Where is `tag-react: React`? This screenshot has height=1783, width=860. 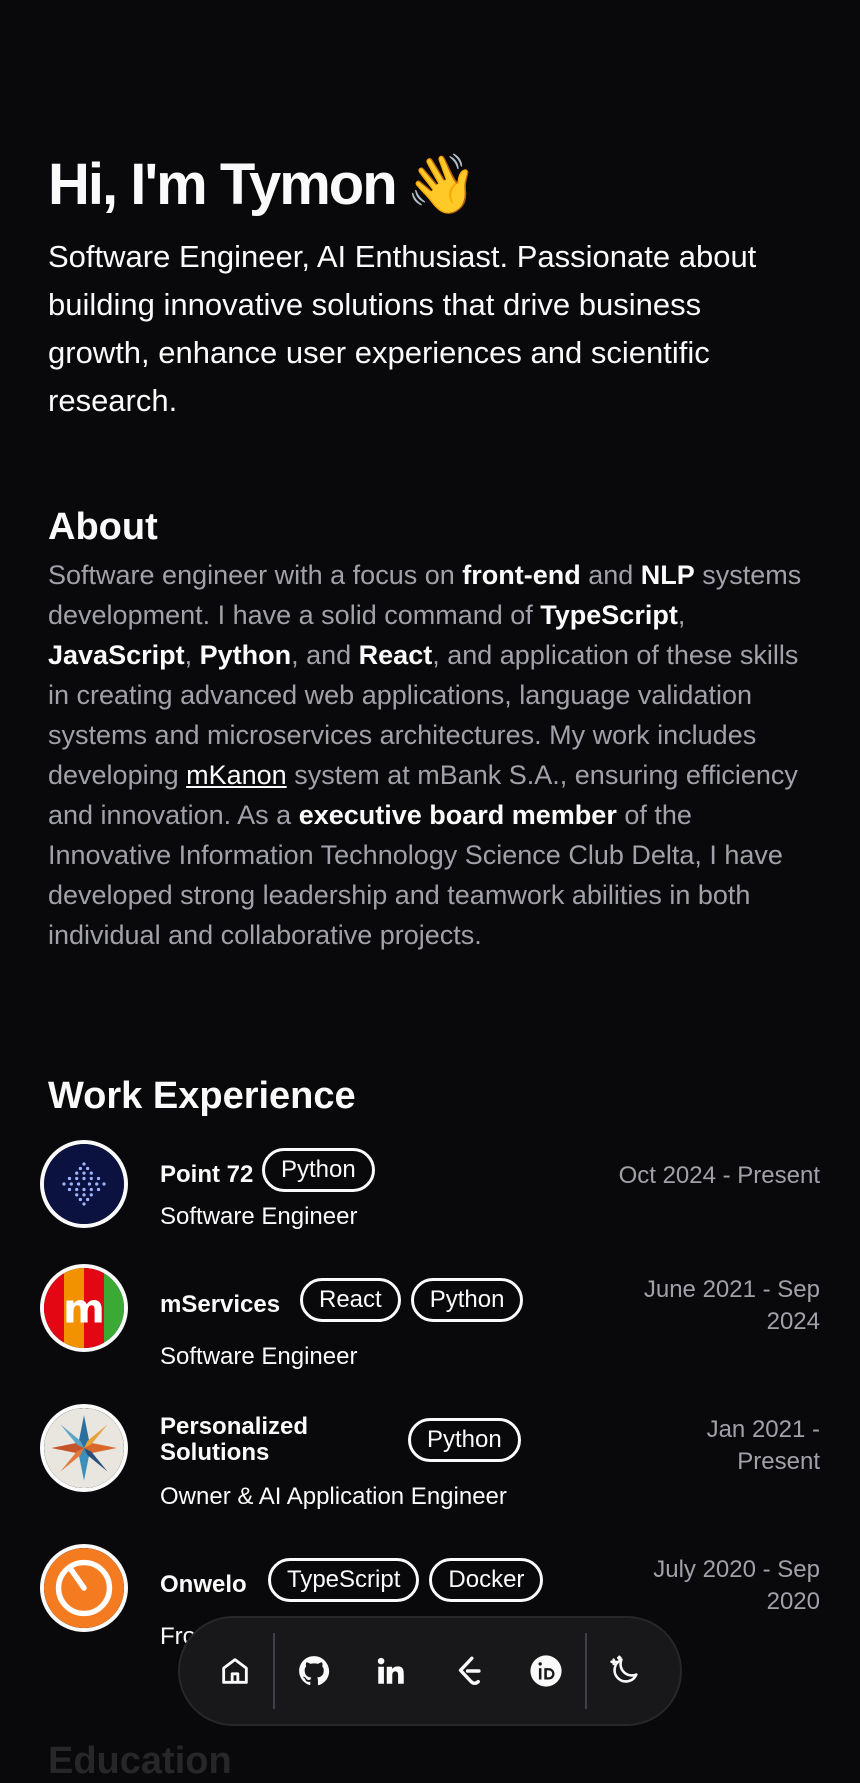 tag-react: React is located at coordinates (350, 1300).